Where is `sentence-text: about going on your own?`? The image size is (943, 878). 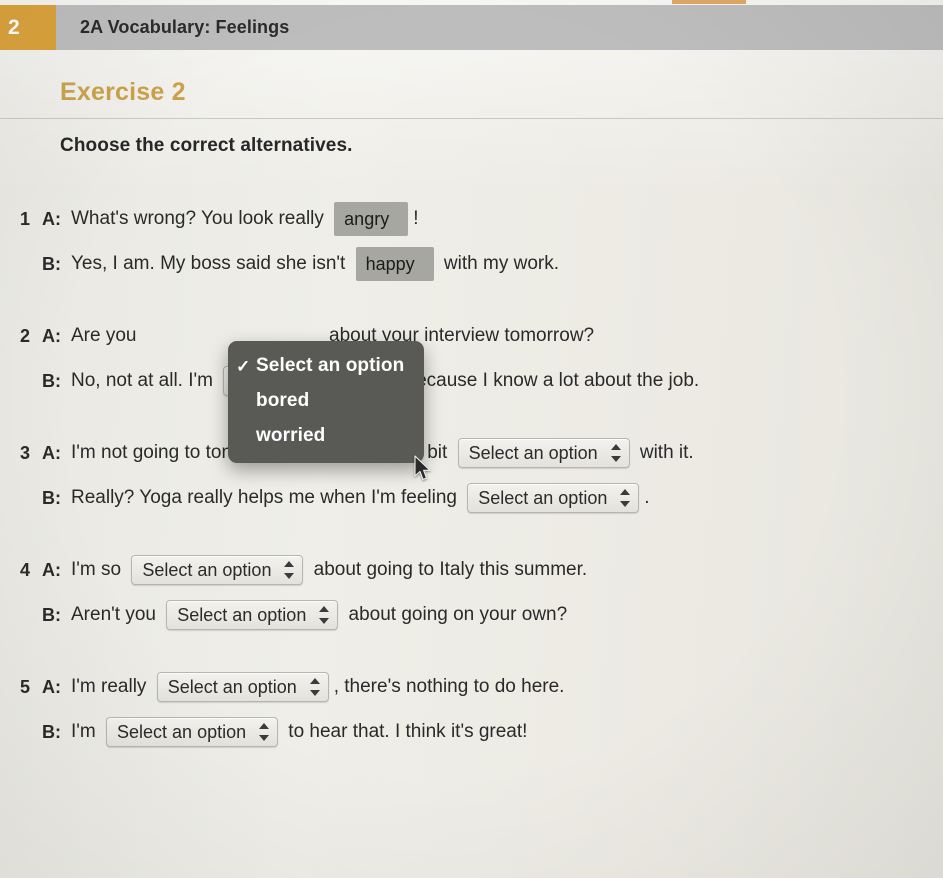 sentence-text: about going on your own? is located at coordinates (455, 615).